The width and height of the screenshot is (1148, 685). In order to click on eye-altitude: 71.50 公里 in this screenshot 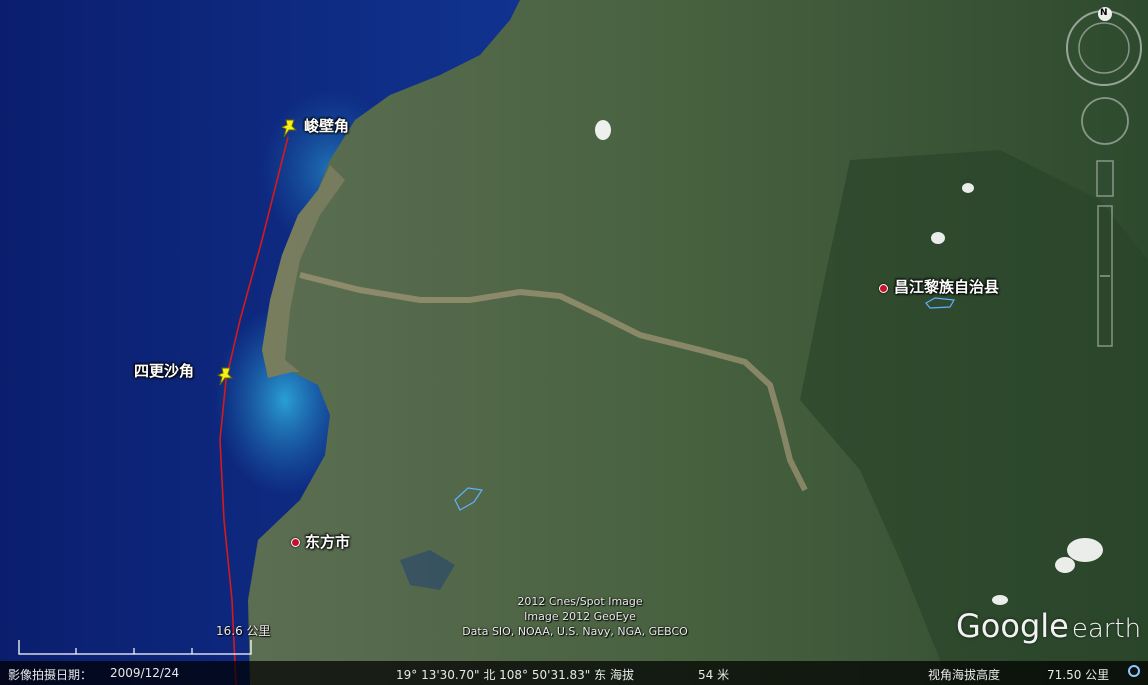, I will do `click(1078, 675)`.